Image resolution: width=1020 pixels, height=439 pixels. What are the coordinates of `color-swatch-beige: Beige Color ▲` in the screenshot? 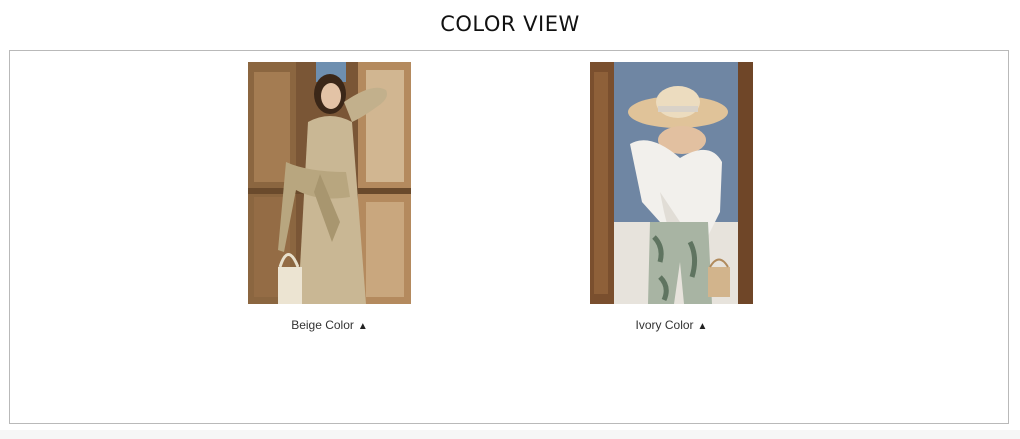 It's located at (329, 197).